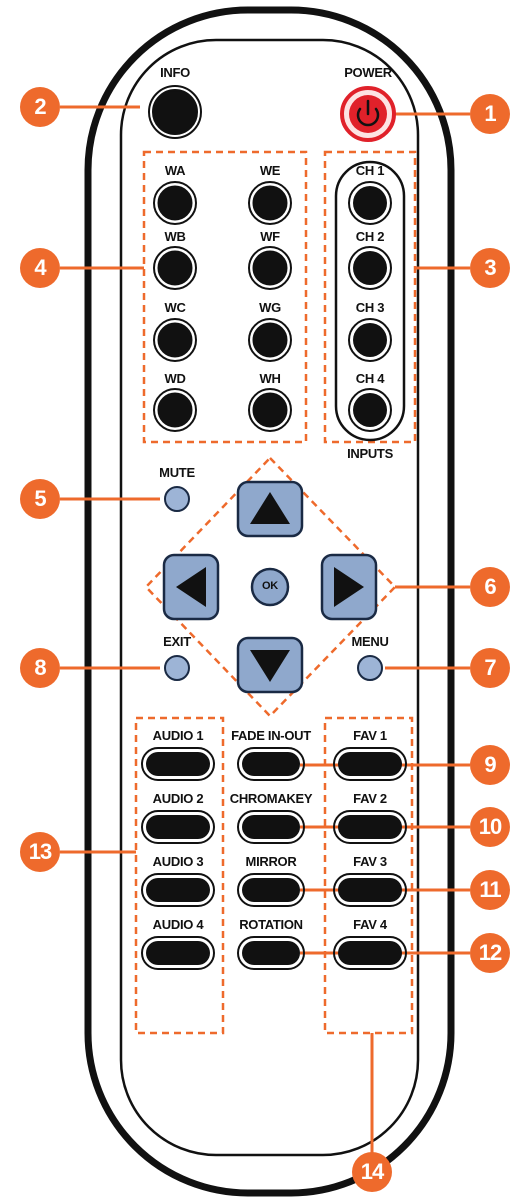  What do you see at coordinates (370, 203) in the screenshot?
I see `ch1-button` at bounding box center [370, 203].